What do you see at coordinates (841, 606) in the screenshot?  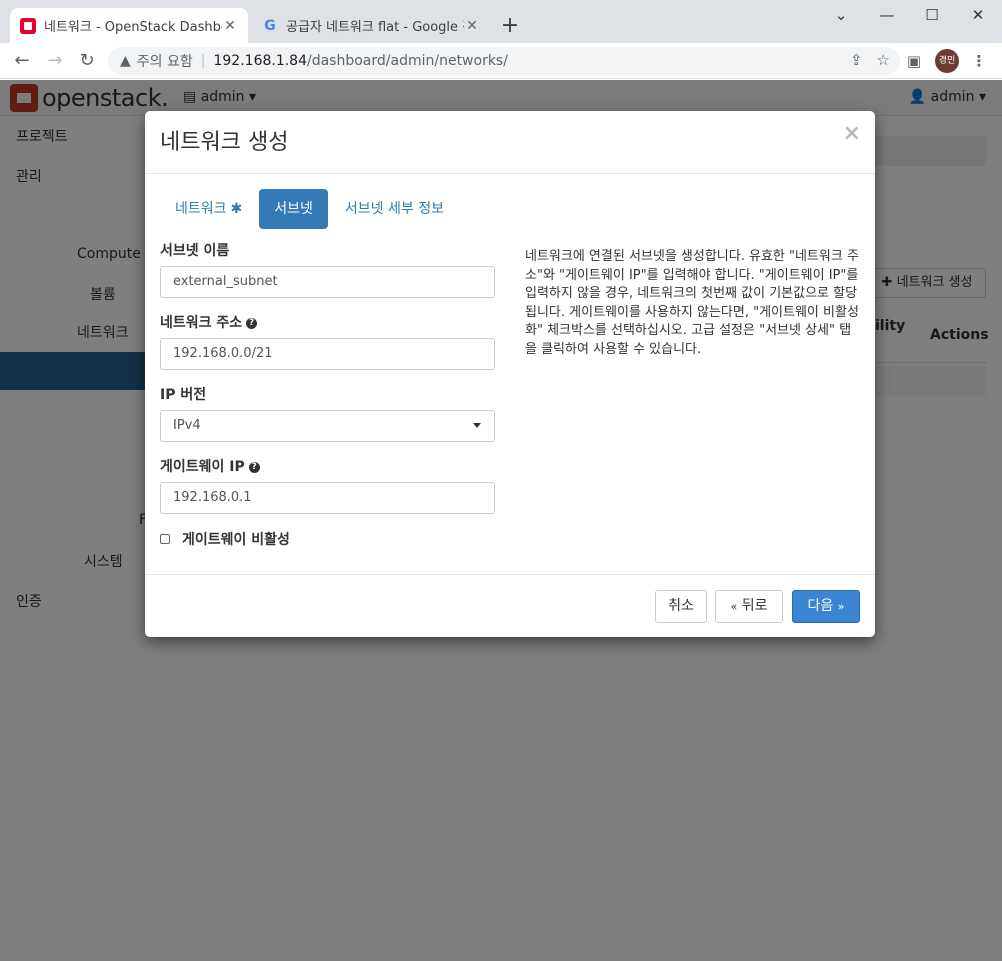 I see `double-chevron-right-icon: »` at bounding box center [841, 606].